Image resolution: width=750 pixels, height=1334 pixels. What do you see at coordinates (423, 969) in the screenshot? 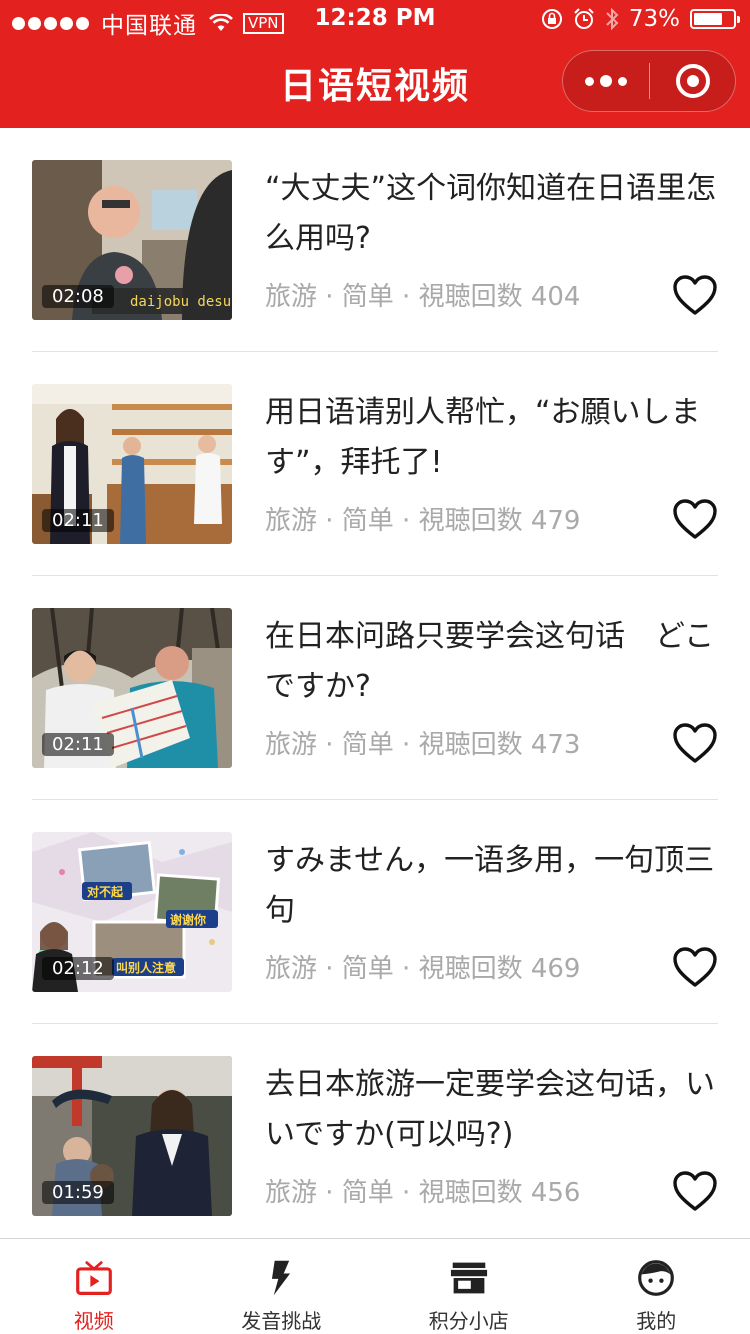
I see `video-meta: 旅游 · 简单 · 視聴回数 469` at bounding box center [423, 969].